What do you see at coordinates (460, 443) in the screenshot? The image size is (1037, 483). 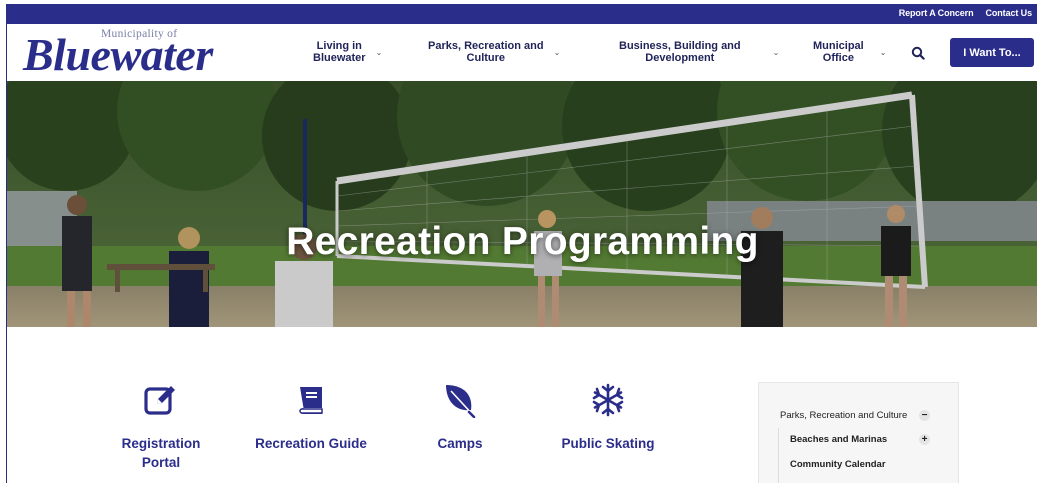 I see `quick-link-label: Camps` at bounding box center [460, 443].